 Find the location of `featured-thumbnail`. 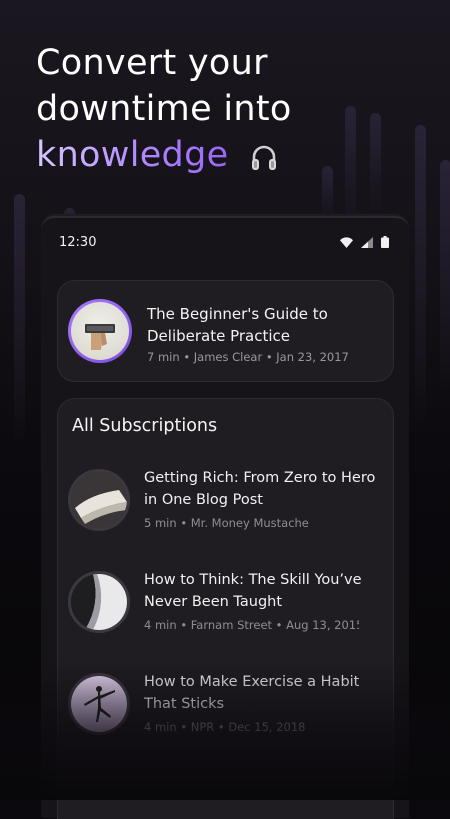

featured-thumbnail is located at coordinates (100, 331).